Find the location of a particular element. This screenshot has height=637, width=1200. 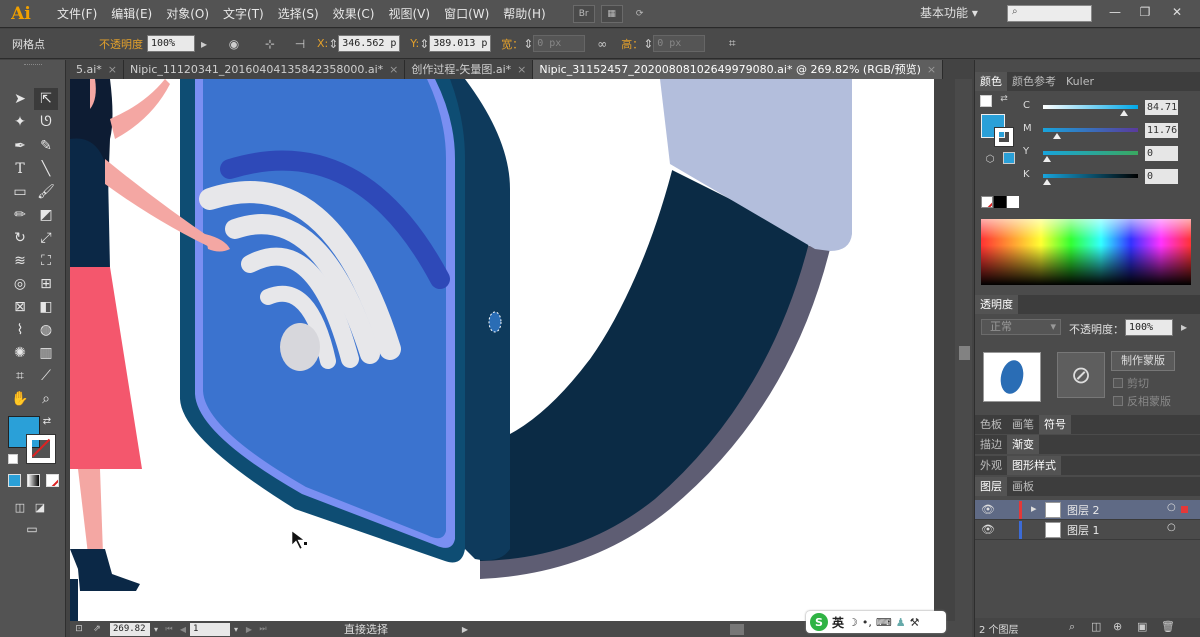

width-stepper-icon: ⇕ is located at coordinates (528, 44).